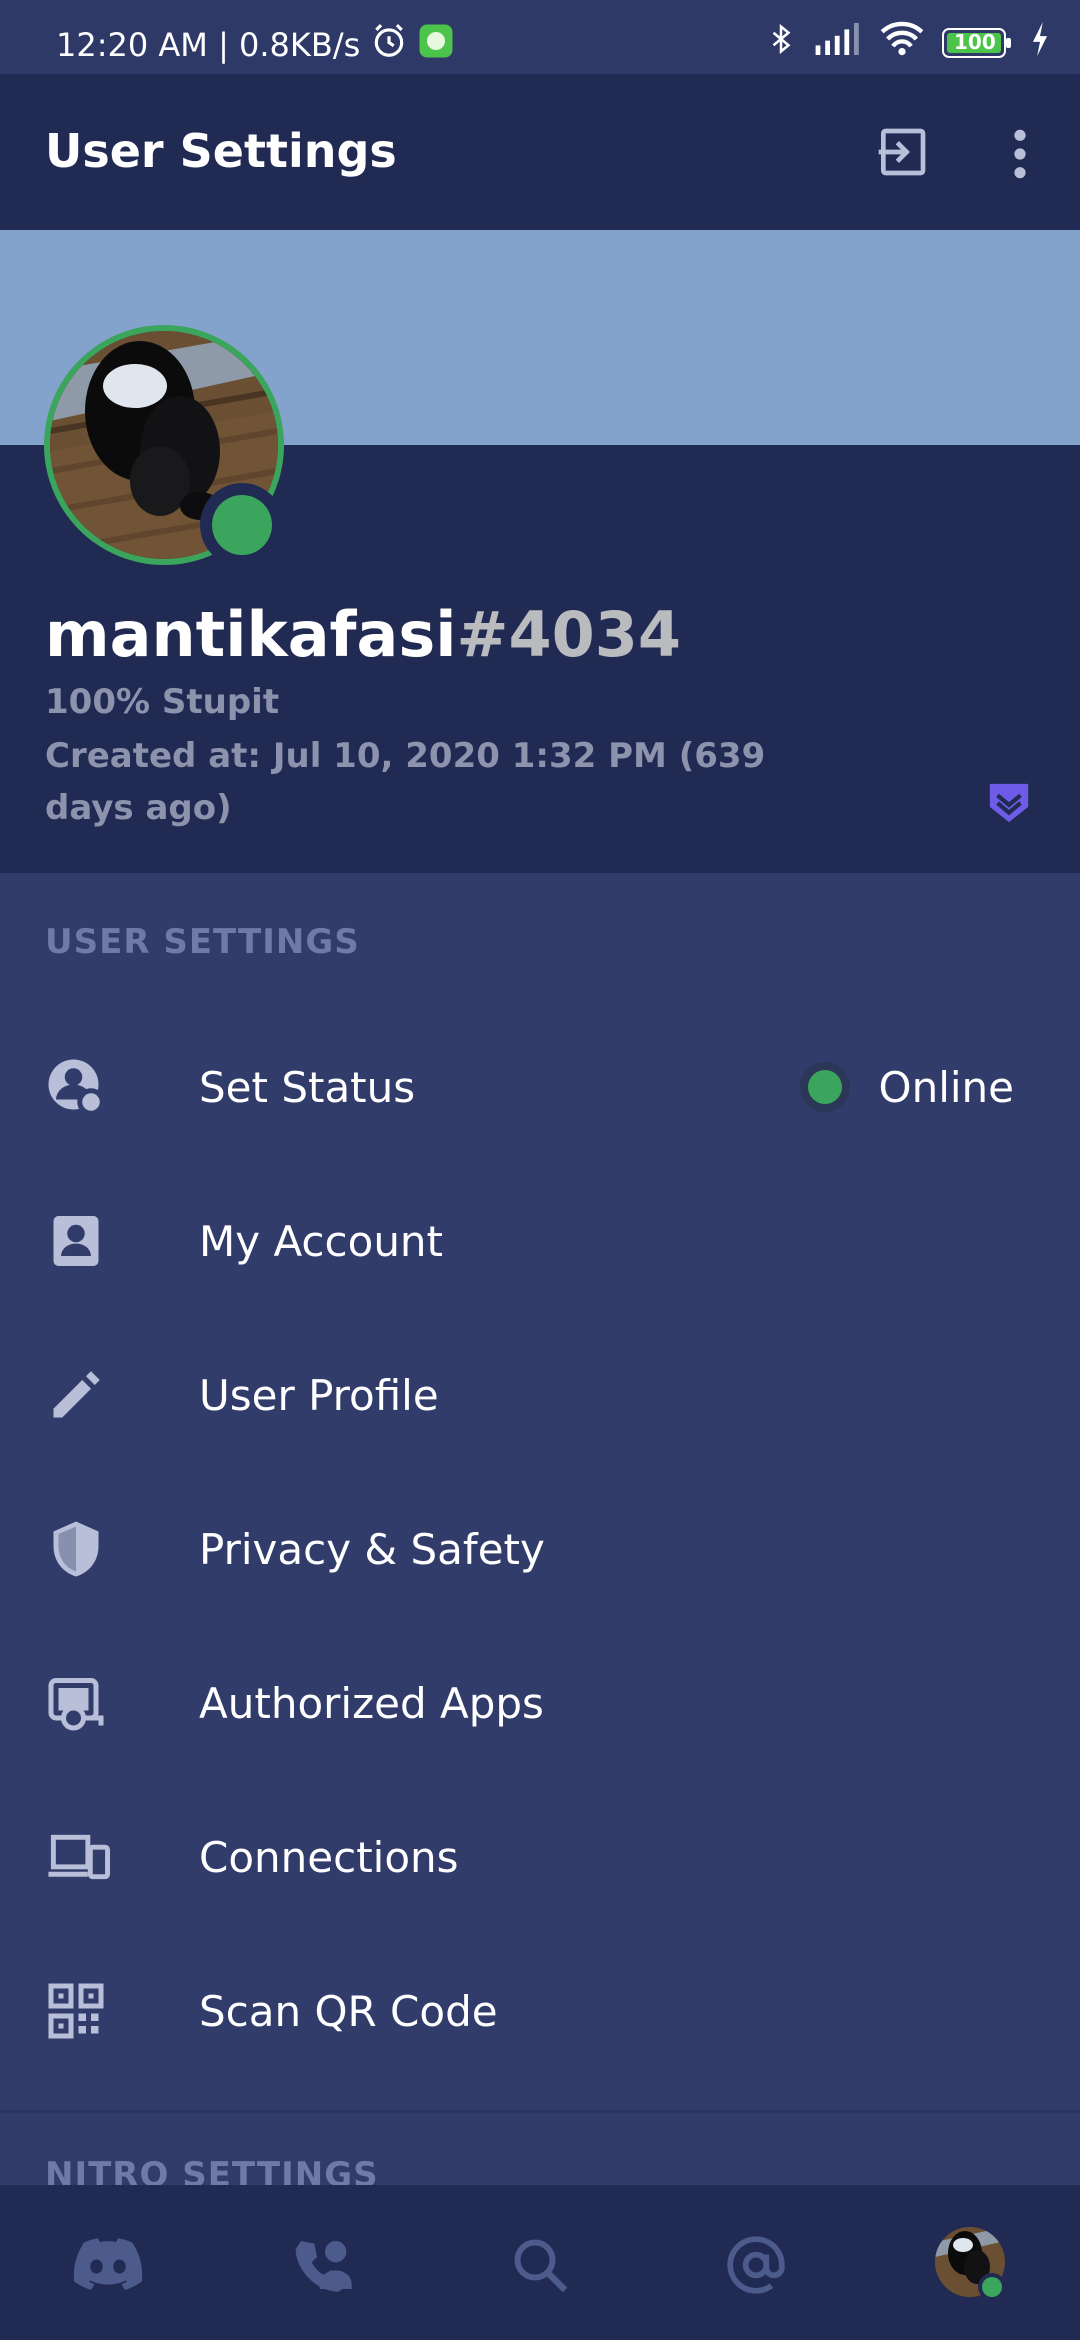 The height and width of the screenshot is (2340, 1080). I want to click on authorized-apps-label: Authorized Apps, so click(371, 1703).